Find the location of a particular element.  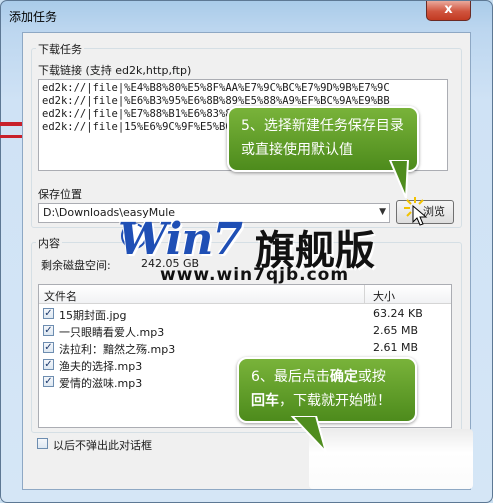

callout-step6-ok: 确定 is located at coordinates (343, 377).